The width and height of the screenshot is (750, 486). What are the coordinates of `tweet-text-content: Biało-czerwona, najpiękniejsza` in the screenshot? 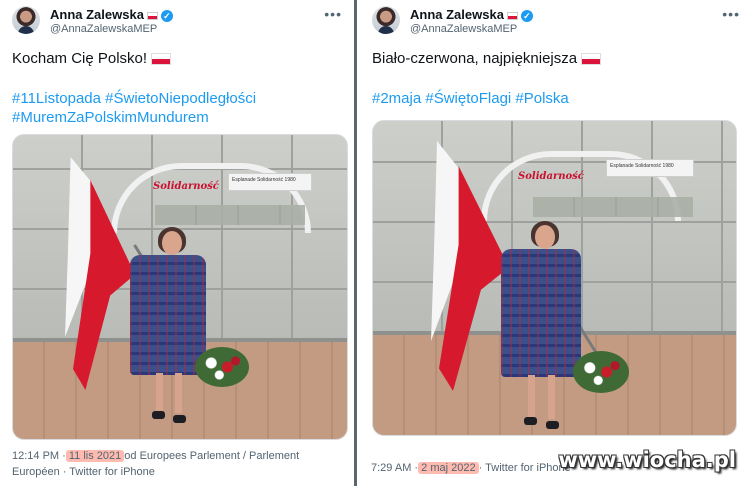 It's located at (475, 58).